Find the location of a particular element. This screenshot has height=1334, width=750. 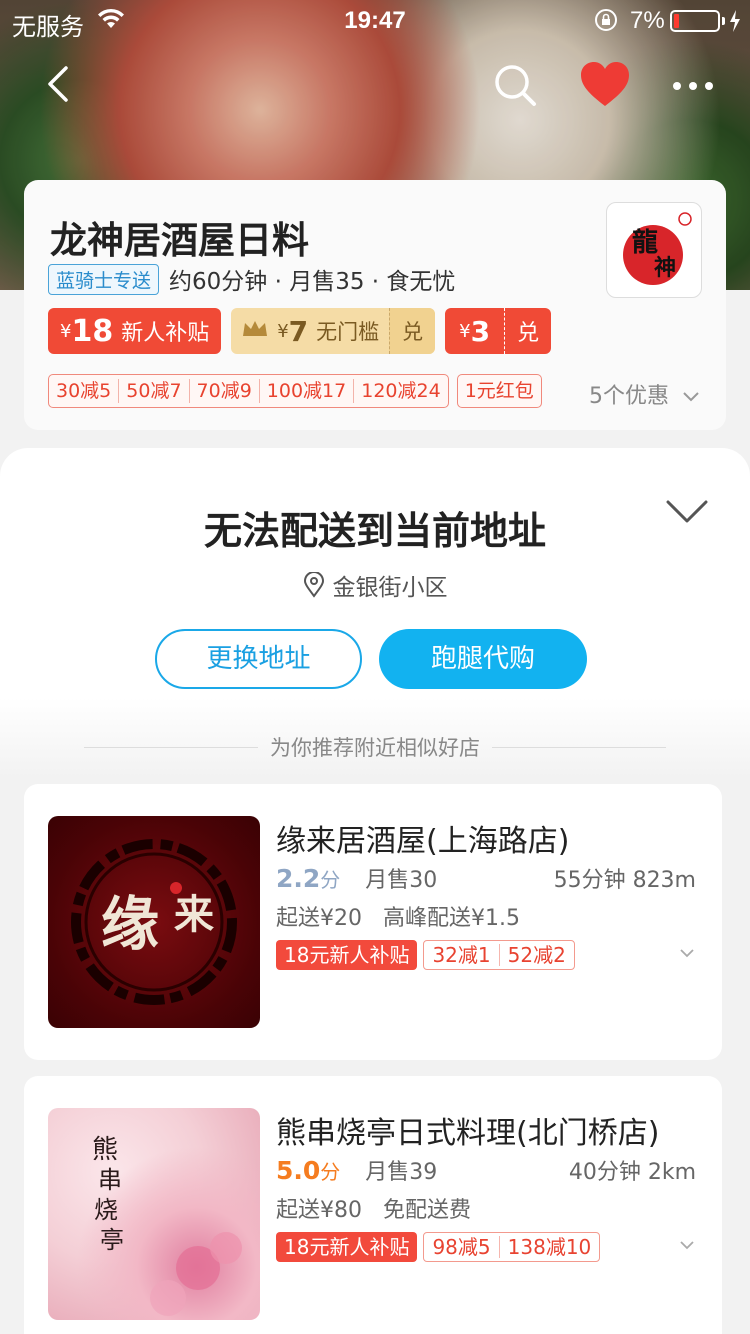

search-button is located at coordinates (515, 85).